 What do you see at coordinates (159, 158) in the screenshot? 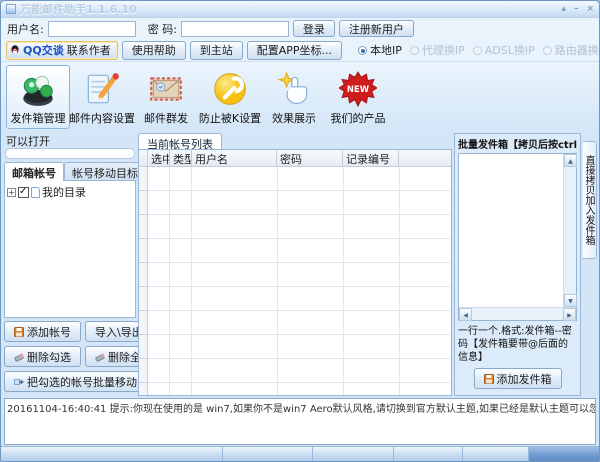
I see `column-header-checked: 选中` at bounding box center [159, 158].